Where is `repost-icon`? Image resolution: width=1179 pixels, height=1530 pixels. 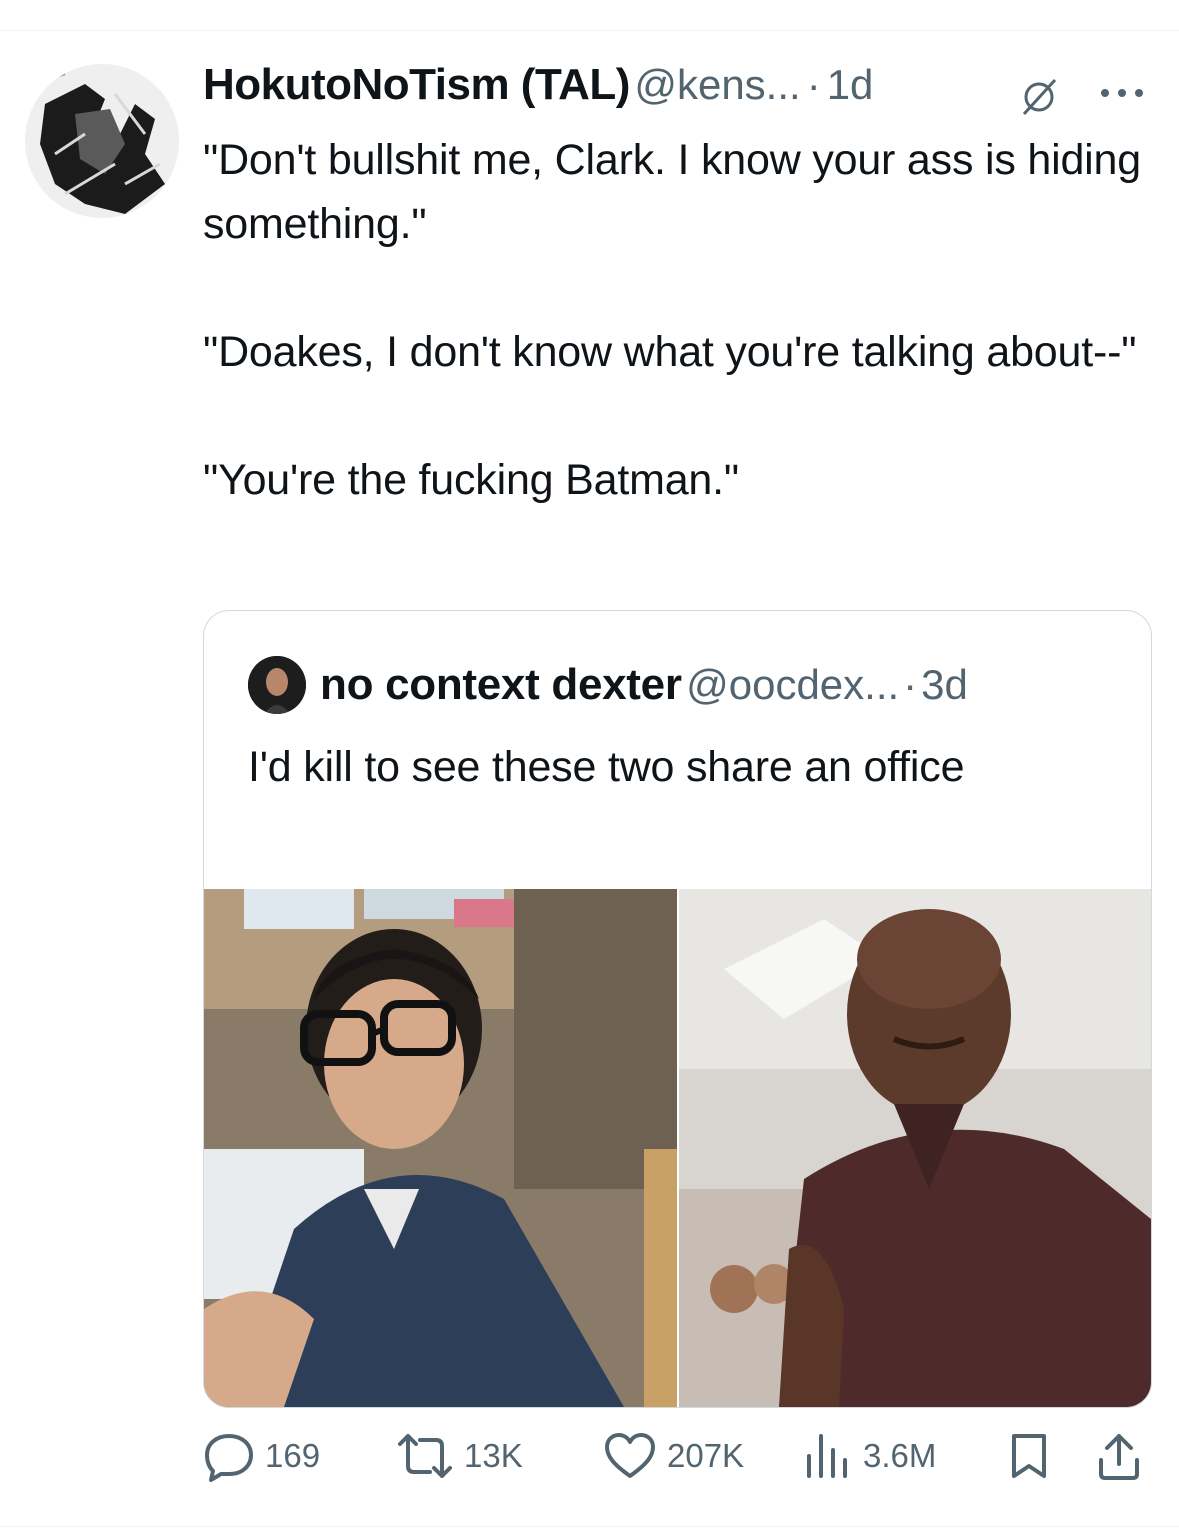
repost-icon is located at coordinates (425, 1456).